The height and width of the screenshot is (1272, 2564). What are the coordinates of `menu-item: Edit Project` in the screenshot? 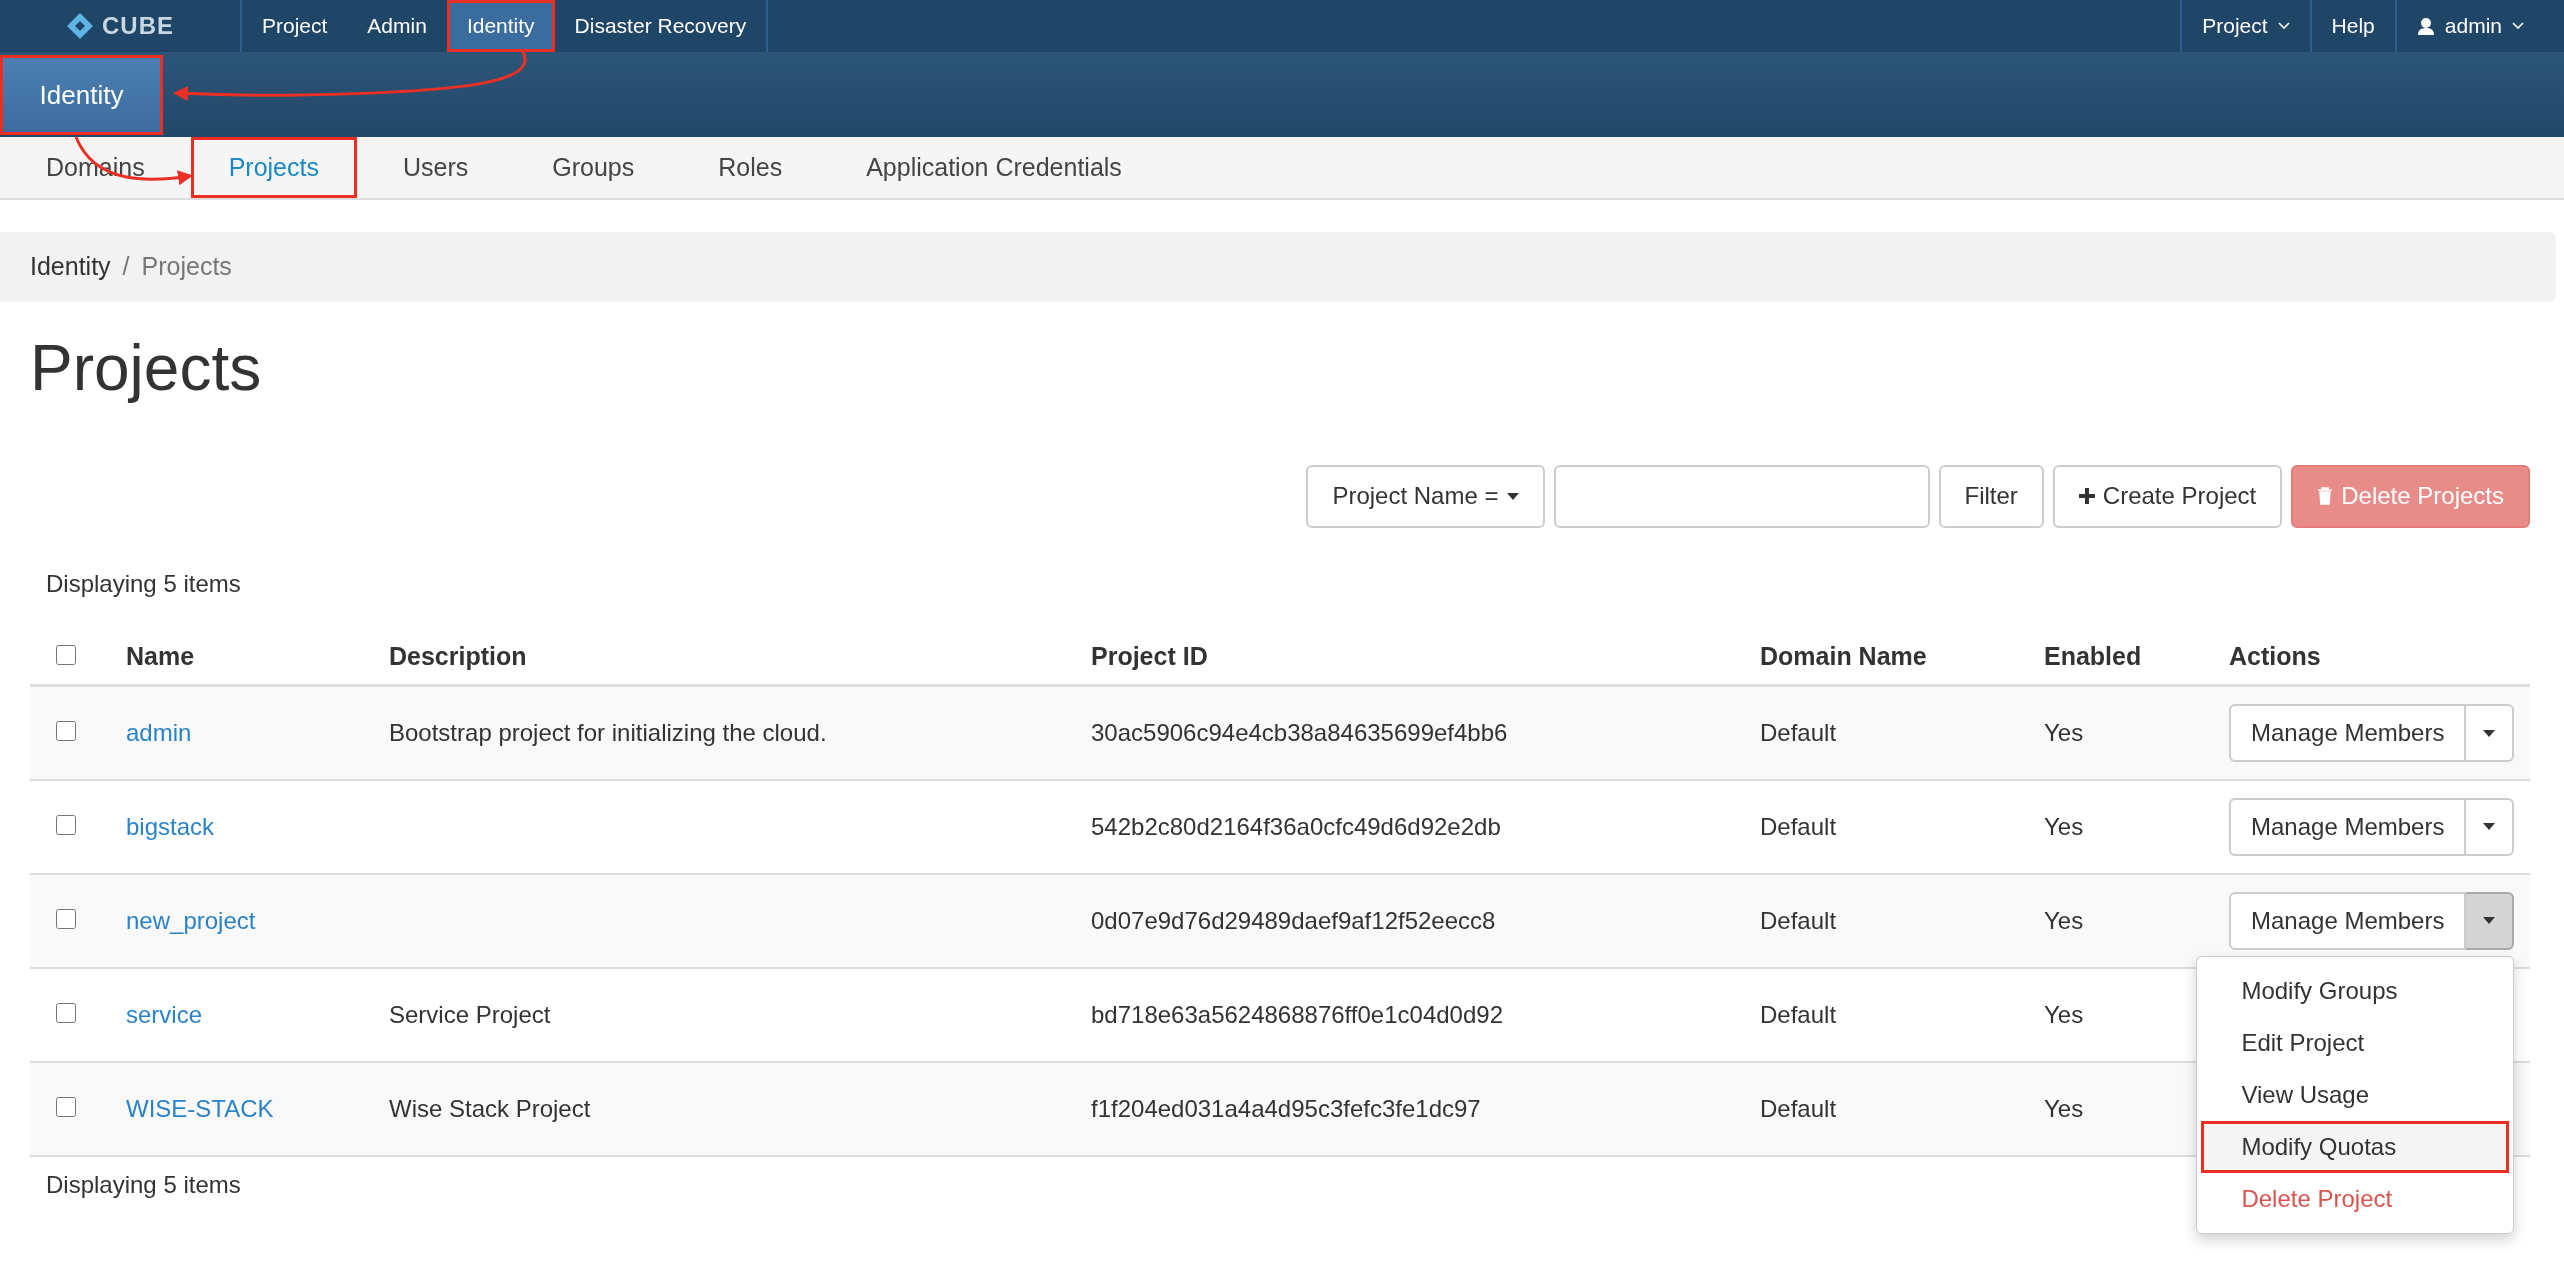 It's located at (2355, 1042).